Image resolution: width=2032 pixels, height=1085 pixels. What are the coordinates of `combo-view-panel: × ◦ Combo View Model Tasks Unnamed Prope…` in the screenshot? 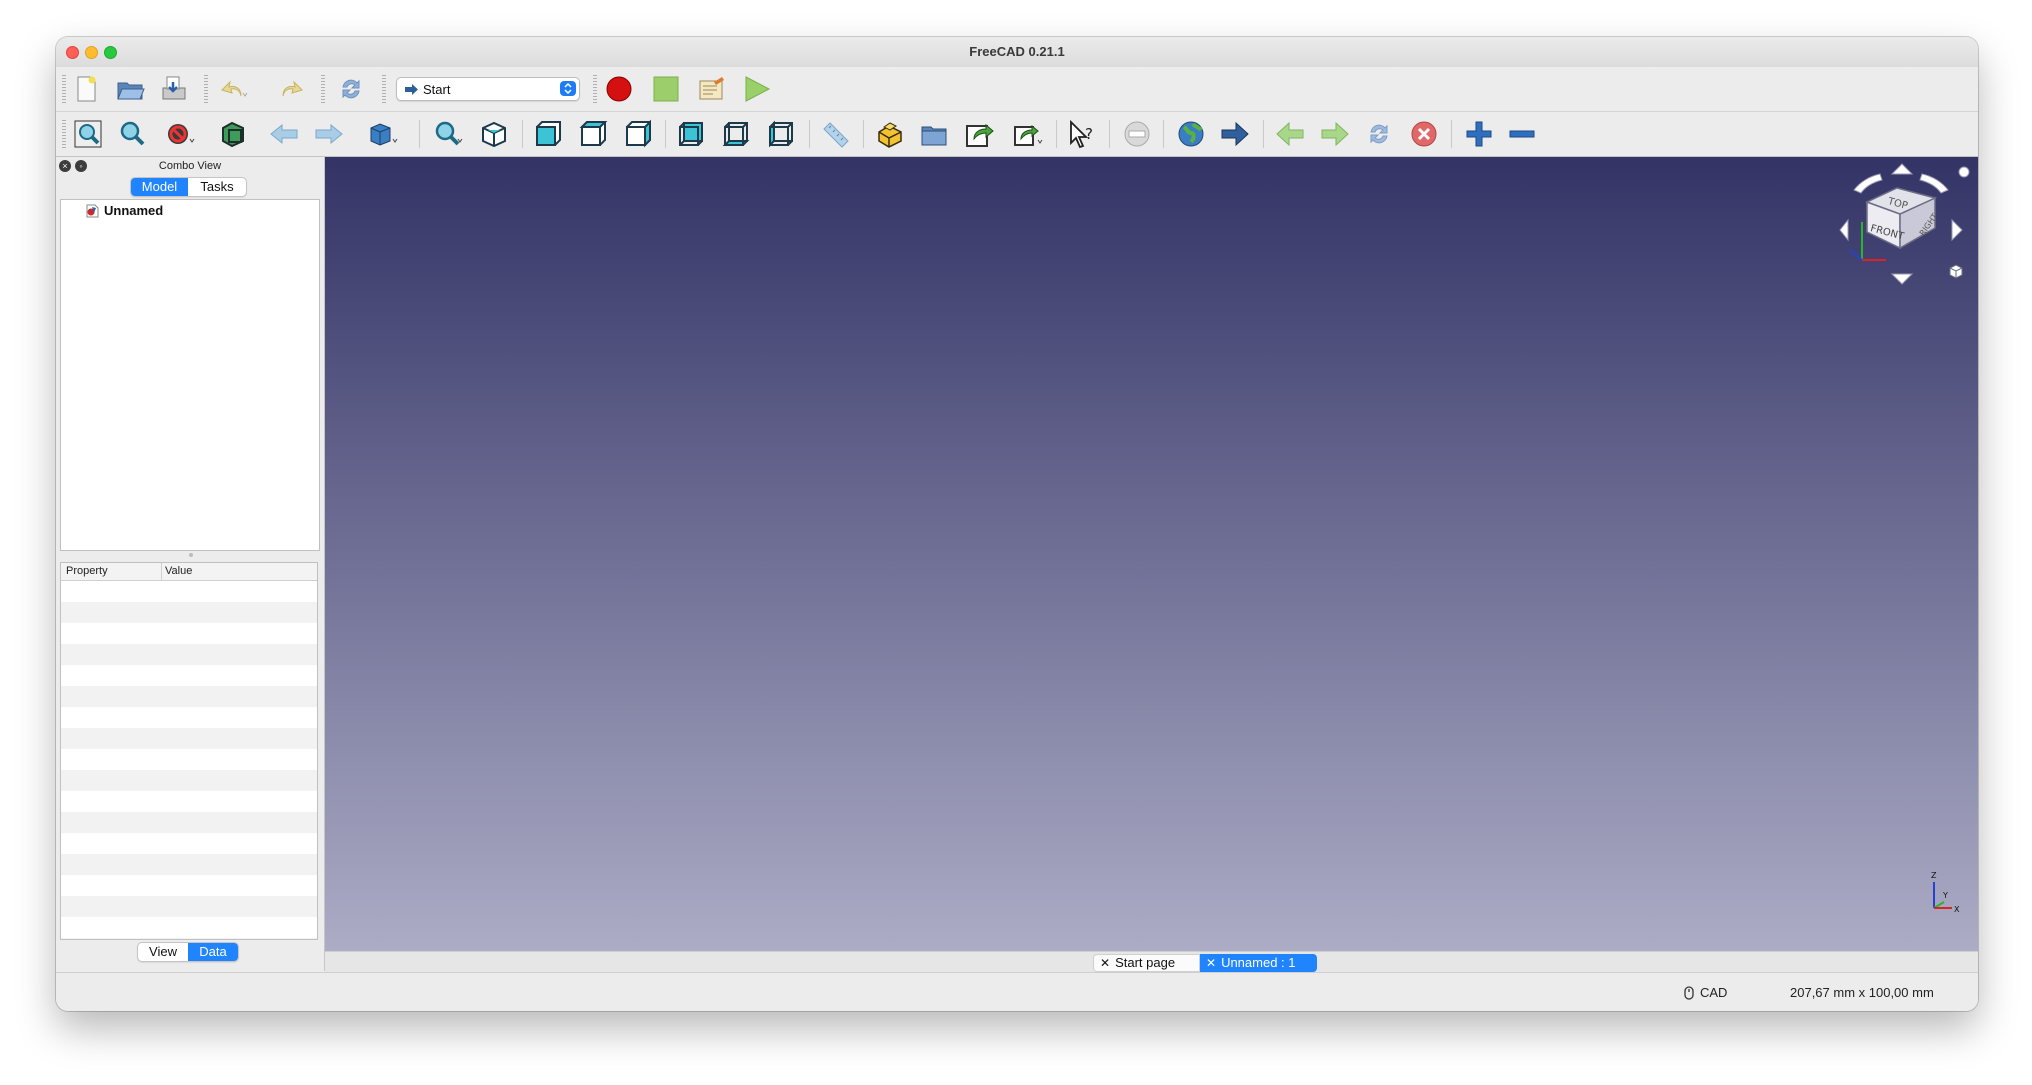 It's located at (190, 564).